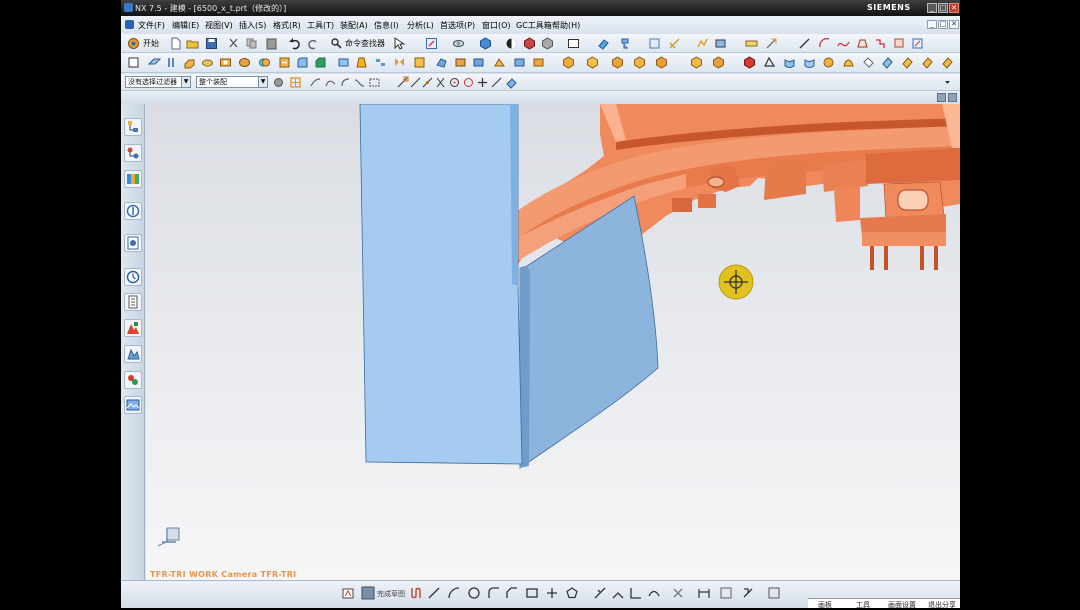  What do you see at coordinates (674, 43) in the screenshot?
I see `measure-icon` at bounding box center [674, 43].